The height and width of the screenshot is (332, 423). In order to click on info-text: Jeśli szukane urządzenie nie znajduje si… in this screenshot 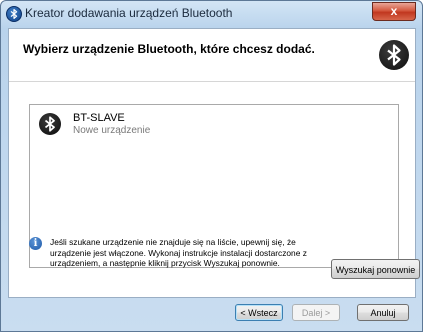, I will do `click(178, 252)`.